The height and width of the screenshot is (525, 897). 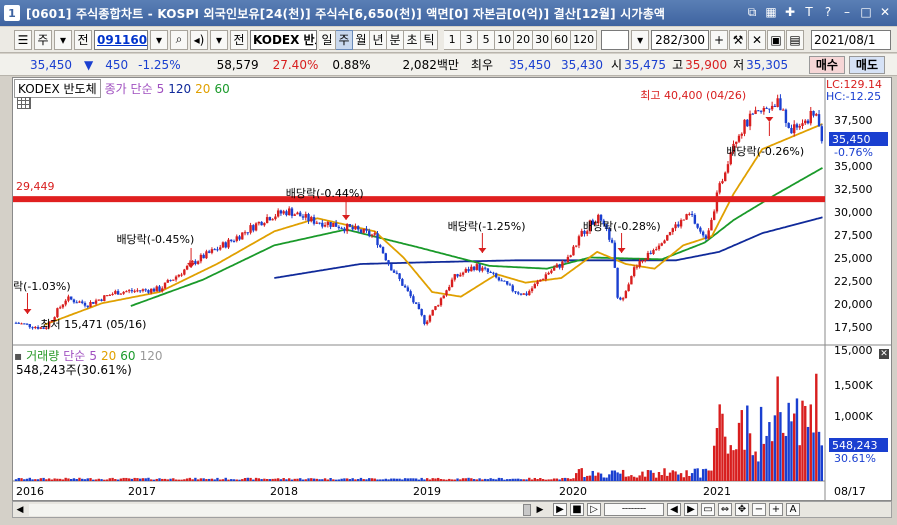 What do you see at coordinates (180, 88) in the screenshot?
I see `ma-120: 120` at bounding box center [180, 88].